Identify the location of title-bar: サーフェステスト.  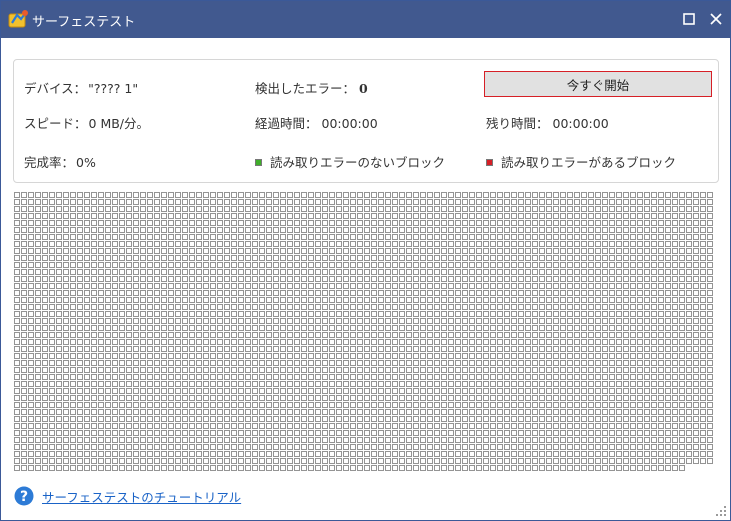
(365, 19).